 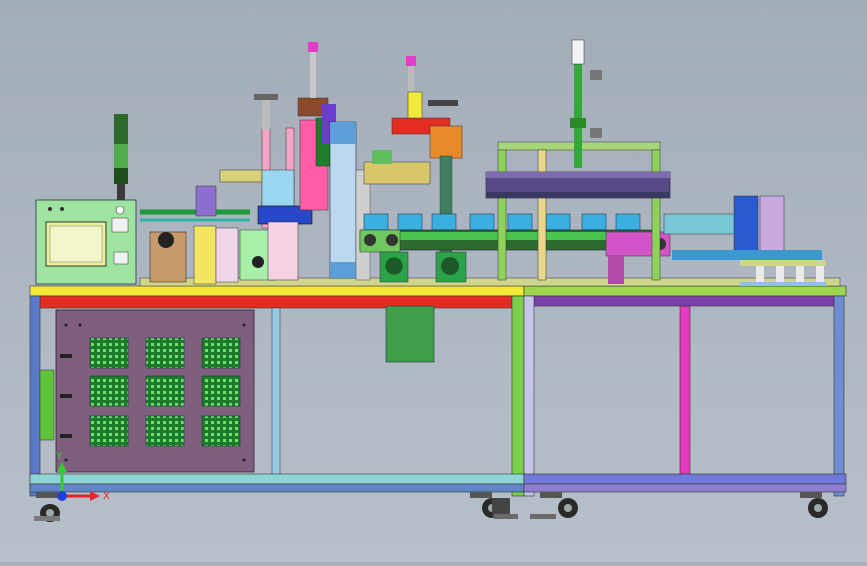 I want to click on electrical-panel, so click(x=147, y=391).